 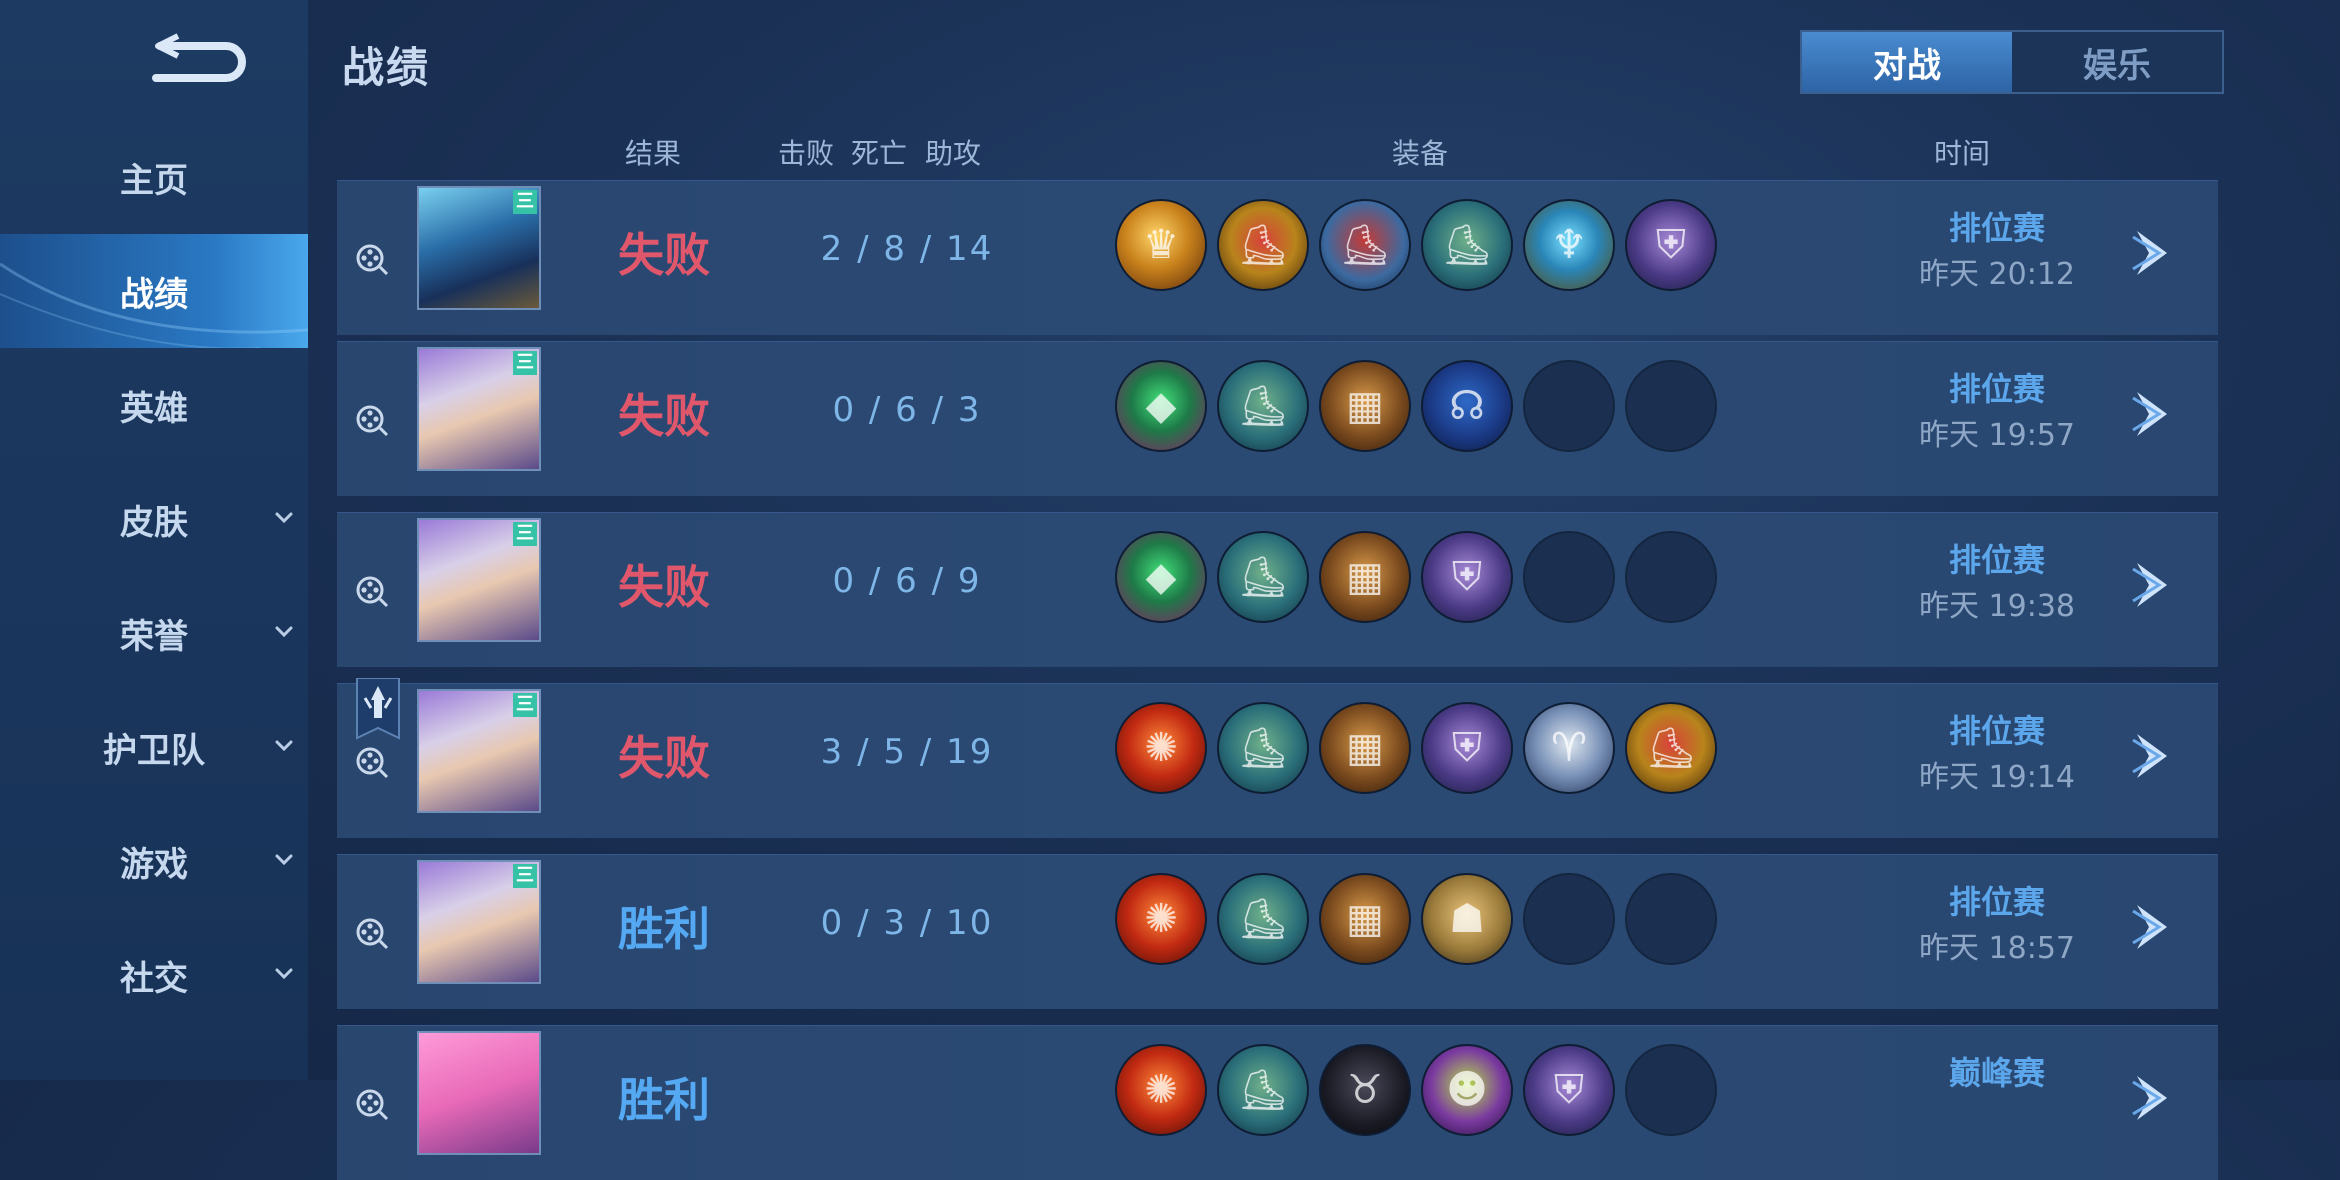 What do you see at coordinates (1161, 245) in the screenshot?
I see `gold-mask-icon: ♛` at bounding box center [1161, 245].